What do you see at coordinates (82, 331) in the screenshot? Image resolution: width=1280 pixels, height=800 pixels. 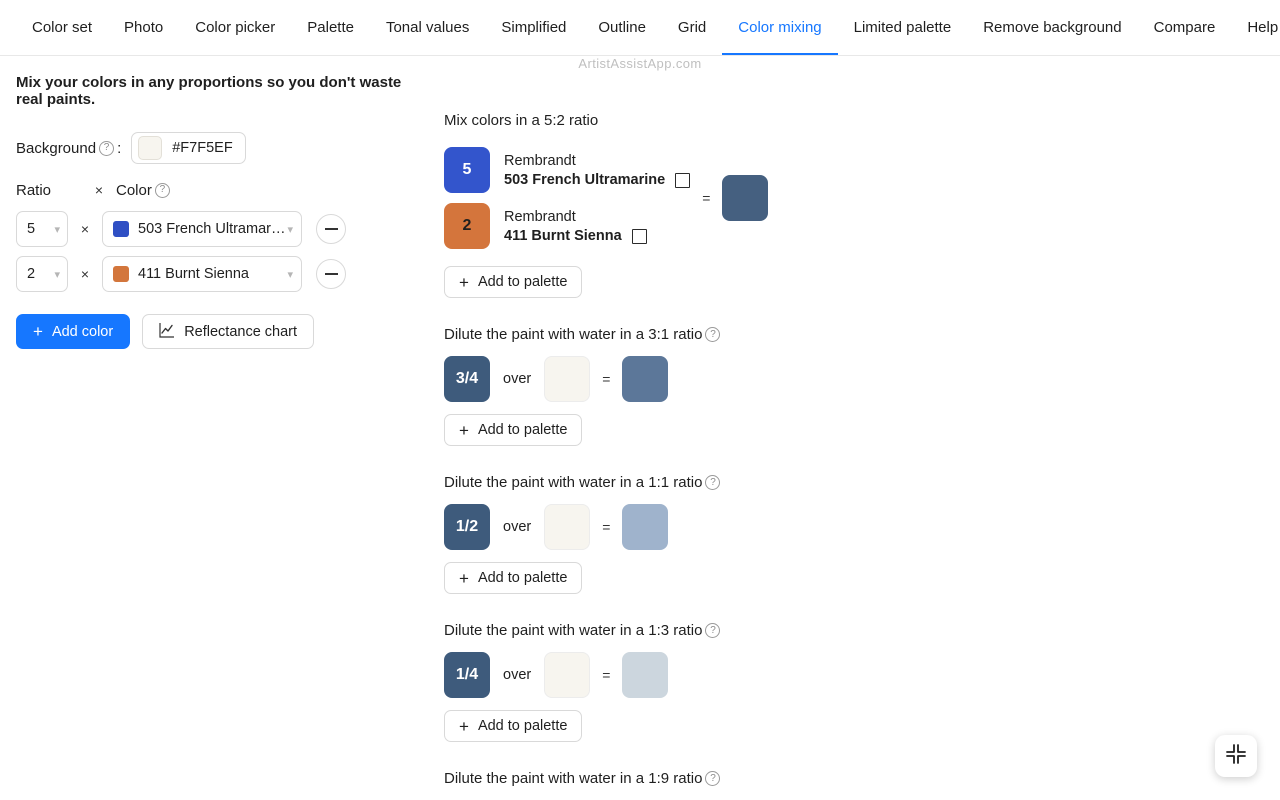 I see `add-color-label: Add color` at bounding box center [82, 331].